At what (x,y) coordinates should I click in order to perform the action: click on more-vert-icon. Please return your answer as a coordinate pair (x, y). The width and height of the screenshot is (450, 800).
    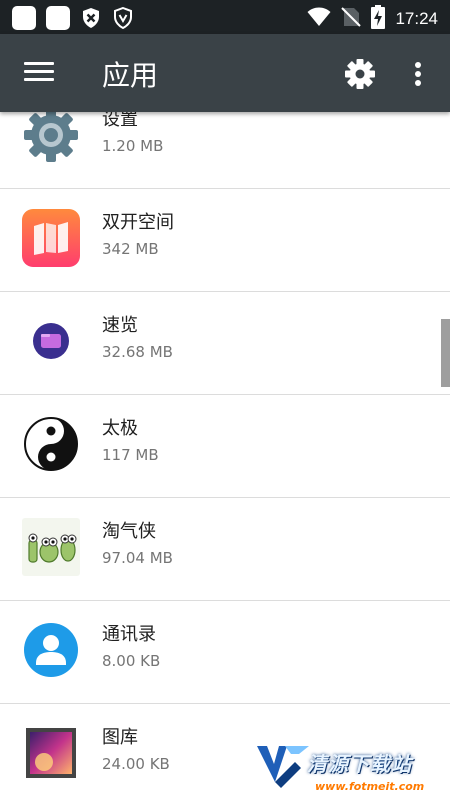
    Looking at the image, I should click on (418, 74).